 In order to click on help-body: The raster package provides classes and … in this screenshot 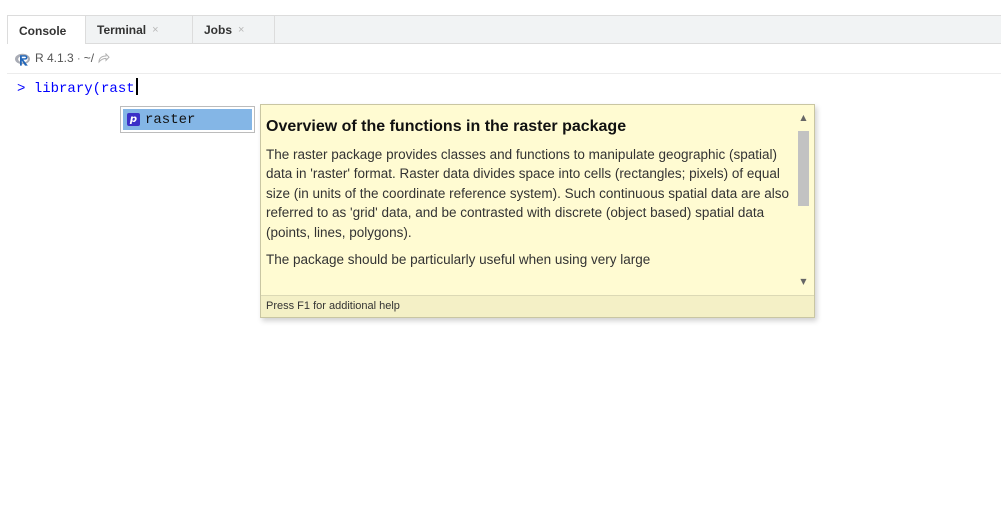, I will do `click(528, 207)`.